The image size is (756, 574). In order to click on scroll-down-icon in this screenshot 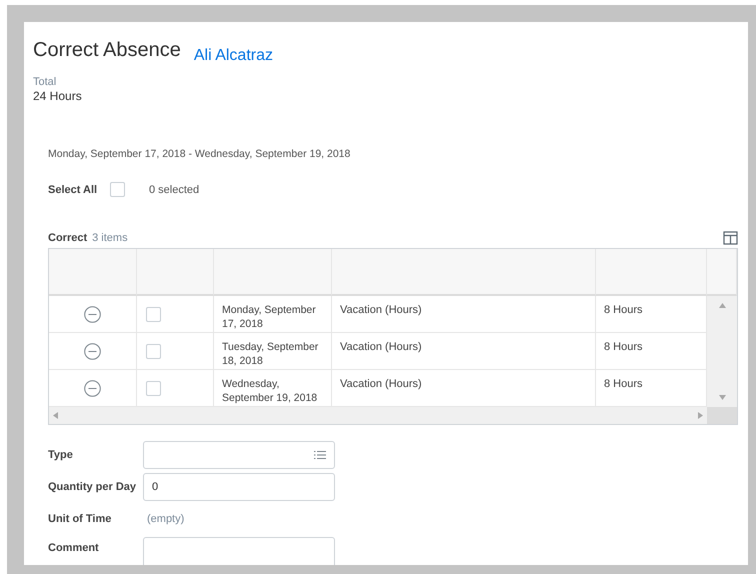, I will do `click(722, 397)`.